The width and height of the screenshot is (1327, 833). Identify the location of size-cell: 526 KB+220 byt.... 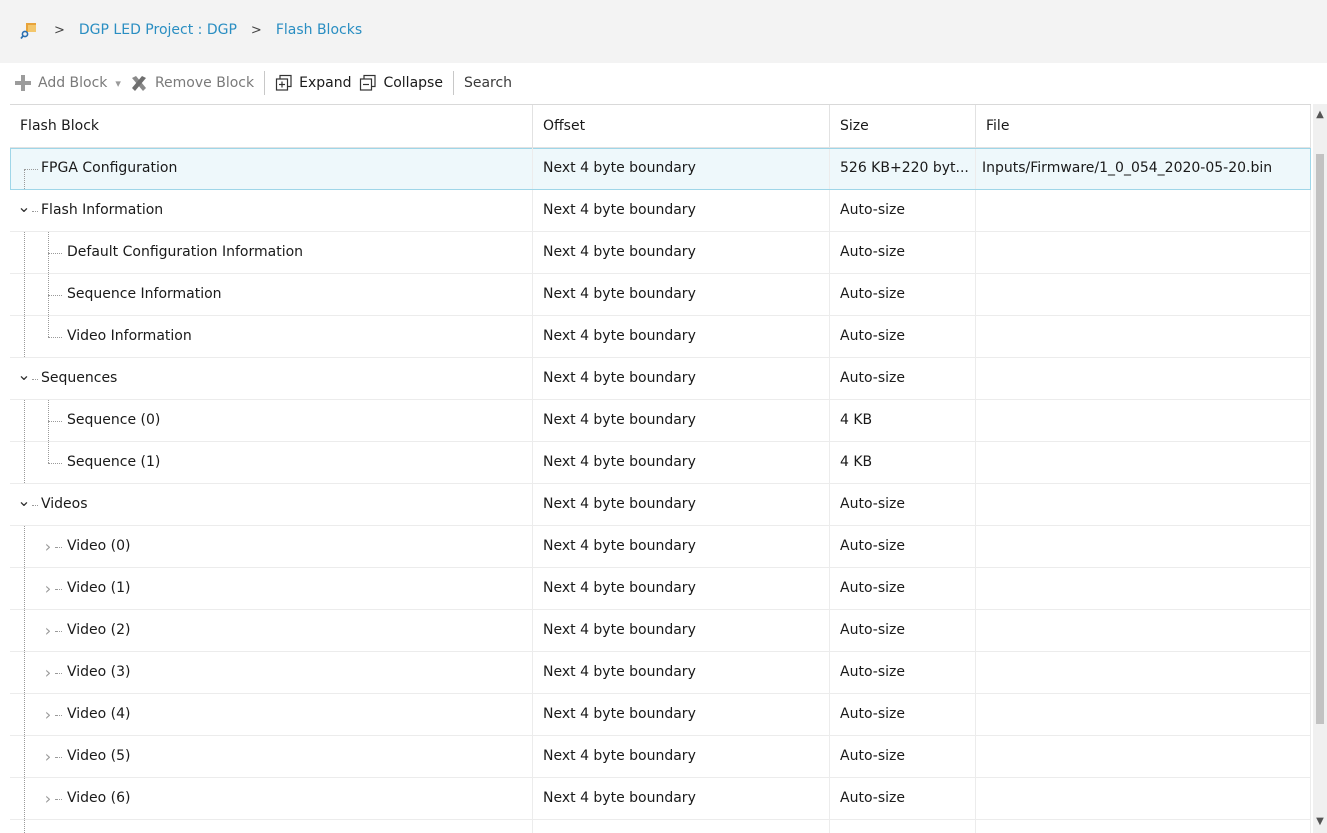
(903, 168).